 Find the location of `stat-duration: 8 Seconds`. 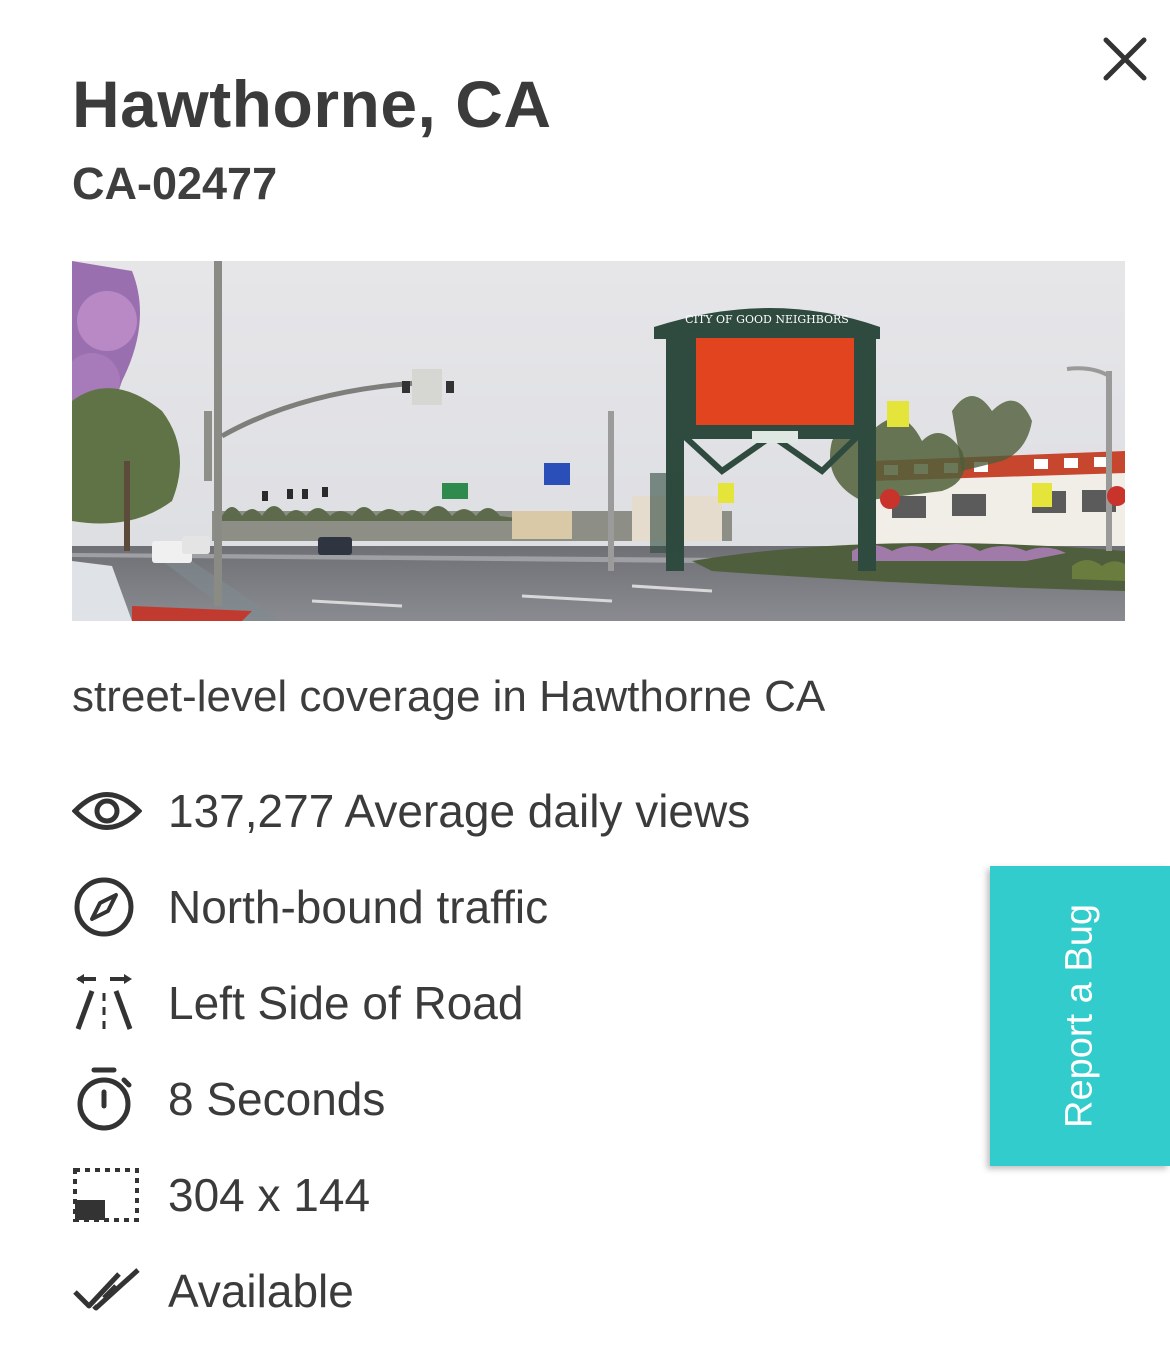

stat-duration: 8 Seconds is located at coordinates (228, 1099).